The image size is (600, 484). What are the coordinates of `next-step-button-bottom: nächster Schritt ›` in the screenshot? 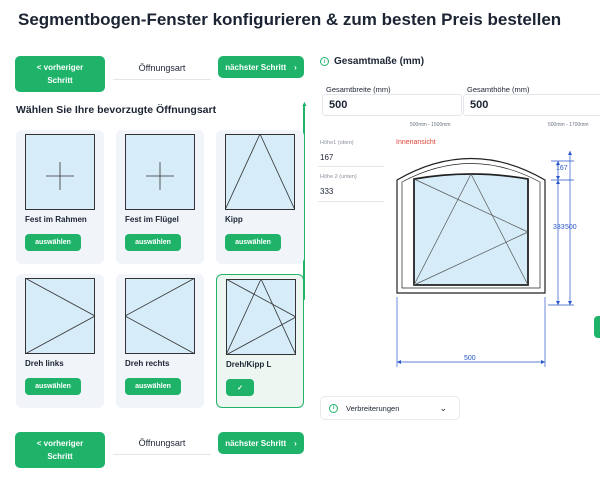 It's located at (261, 443).